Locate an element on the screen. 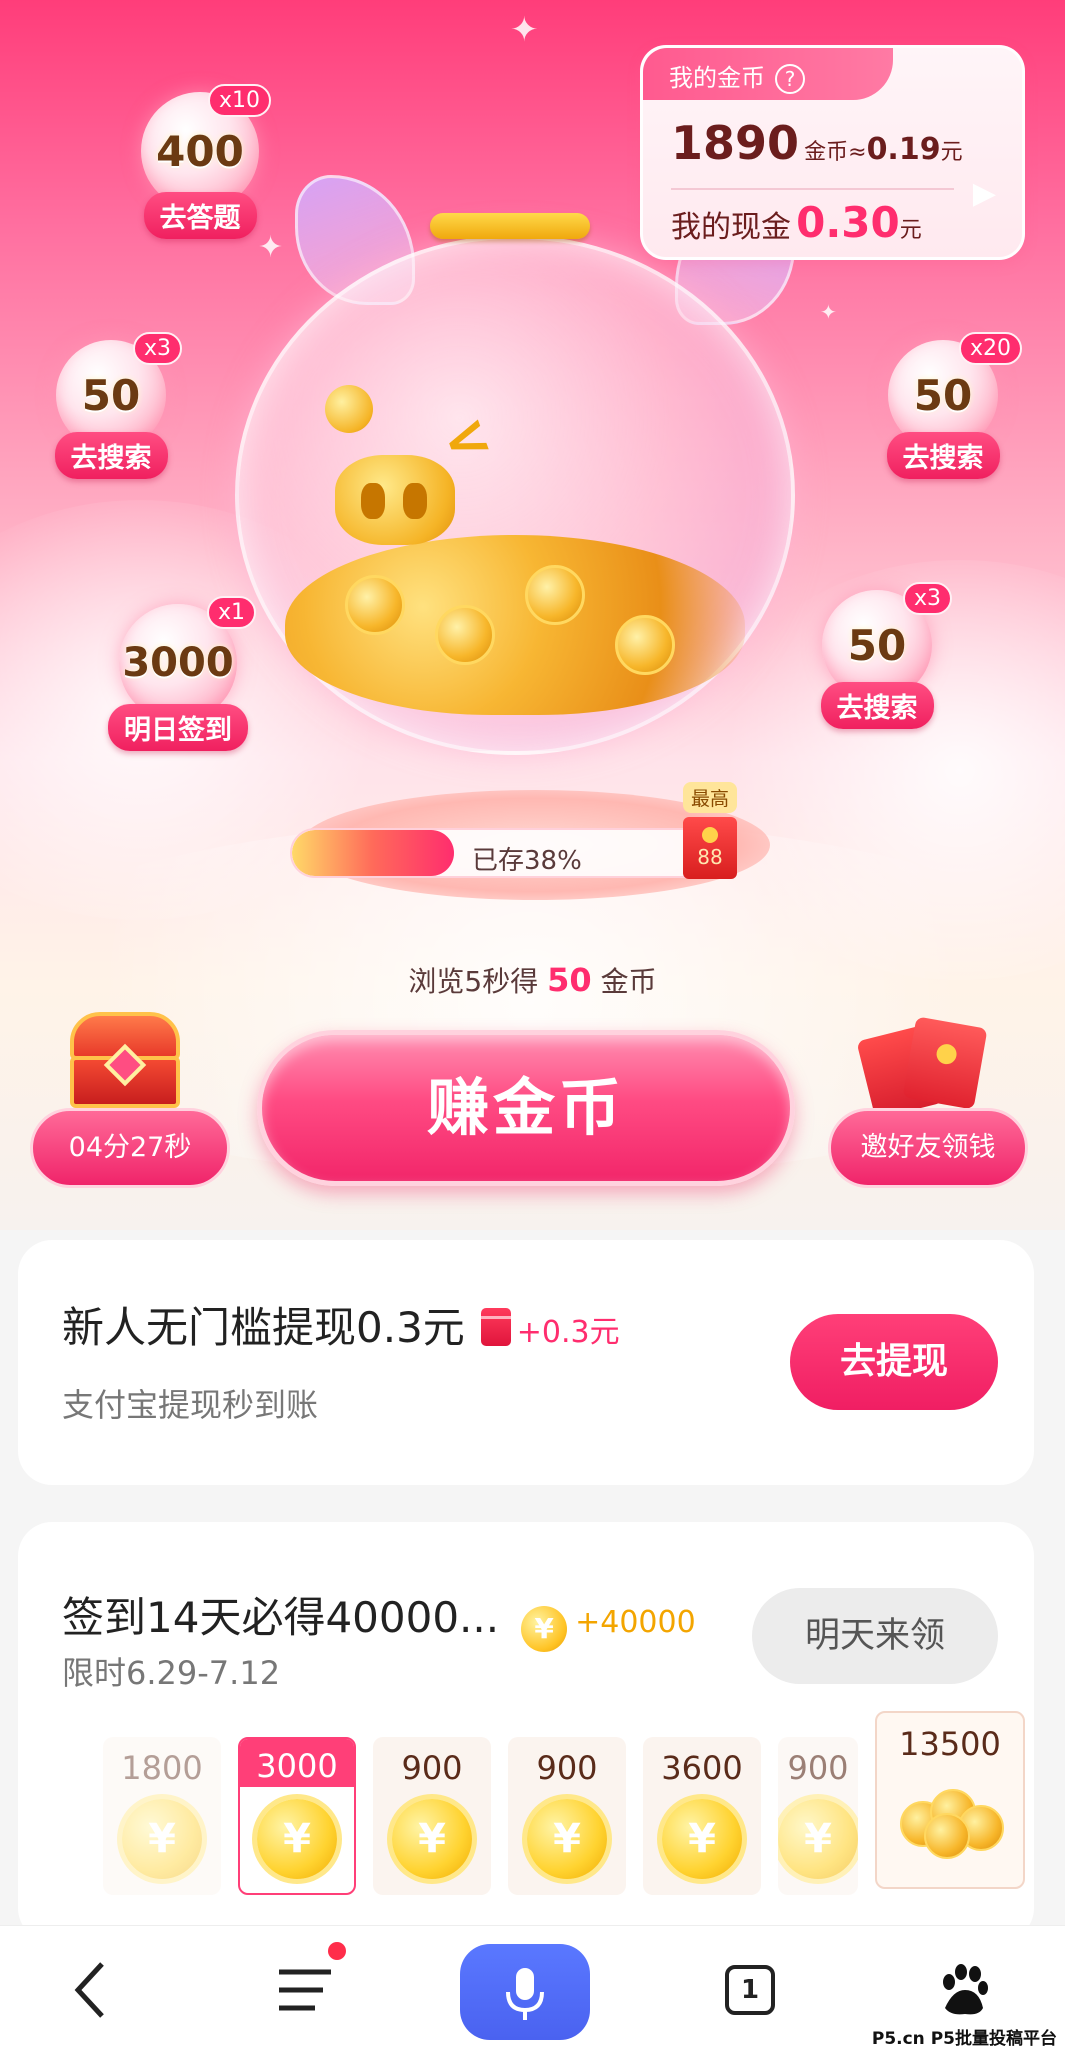  pig-eye is located at coordinates (349, 409).